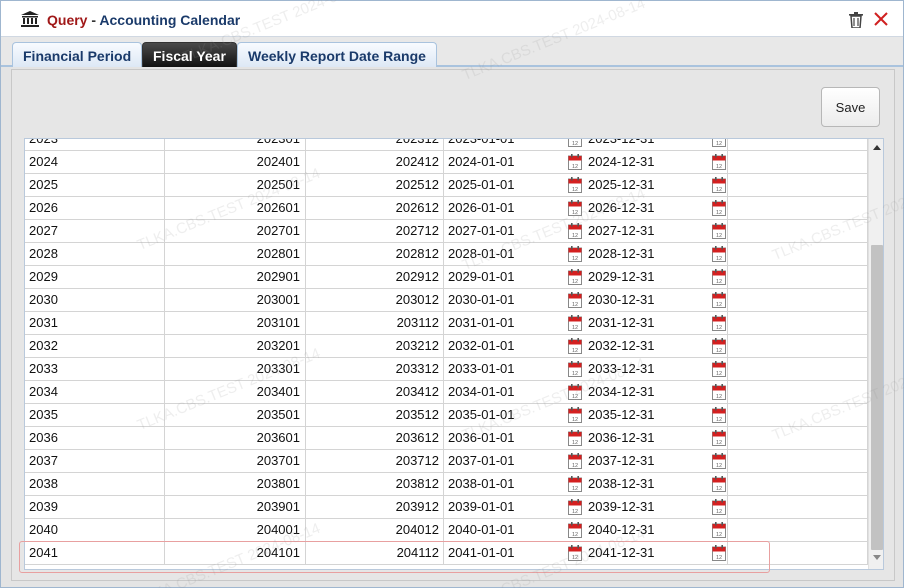 This screenshot has width=904, height=588. What do you see at coordinates (656, 254) in the screenshot?
I see `cell-end-date: 2028-12-31 12` at bounding box center [656, 254].